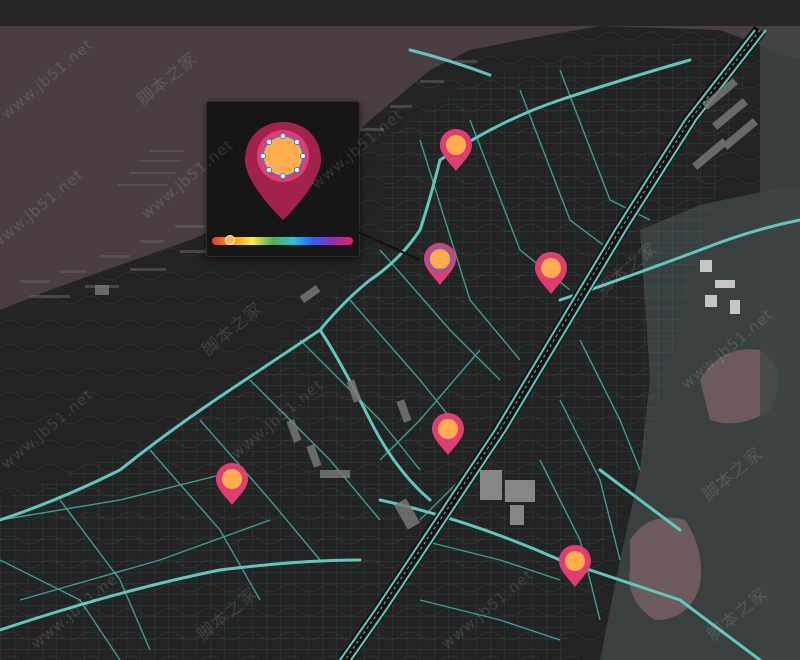  Describe the element at coordinates (282, 240) in the screenshot. I see `color-slider` at that location.